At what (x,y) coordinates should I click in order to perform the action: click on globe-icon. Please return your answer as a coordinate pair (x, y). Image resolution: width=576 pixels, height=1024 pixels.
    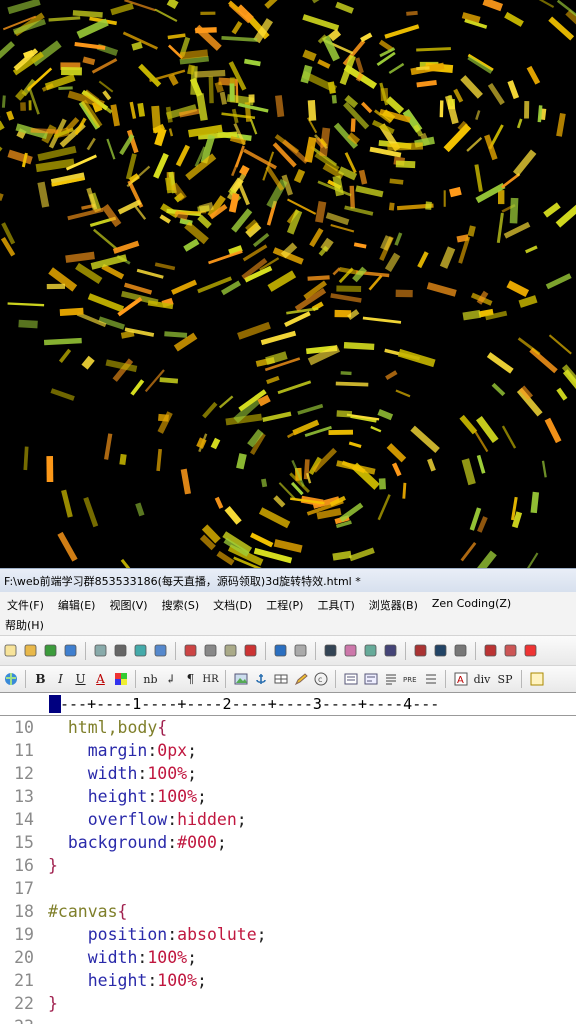
    Looking at the image, I should click on (10, 679).